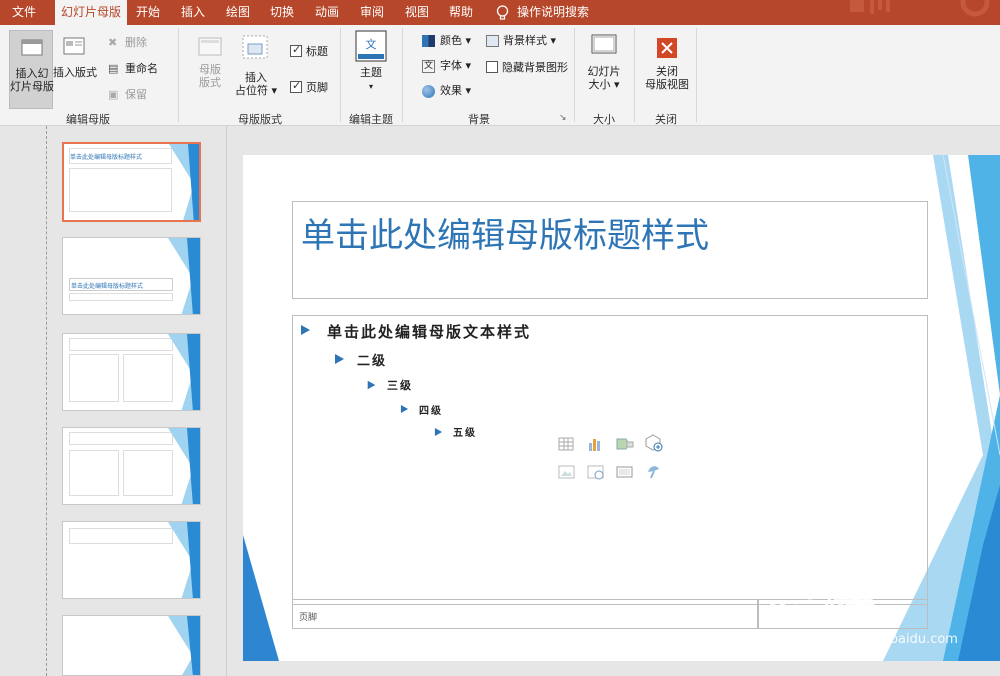 This screenshot has width=1000, height=676. I want to click on effects-button: 效果 ▾, so click(446, 91).